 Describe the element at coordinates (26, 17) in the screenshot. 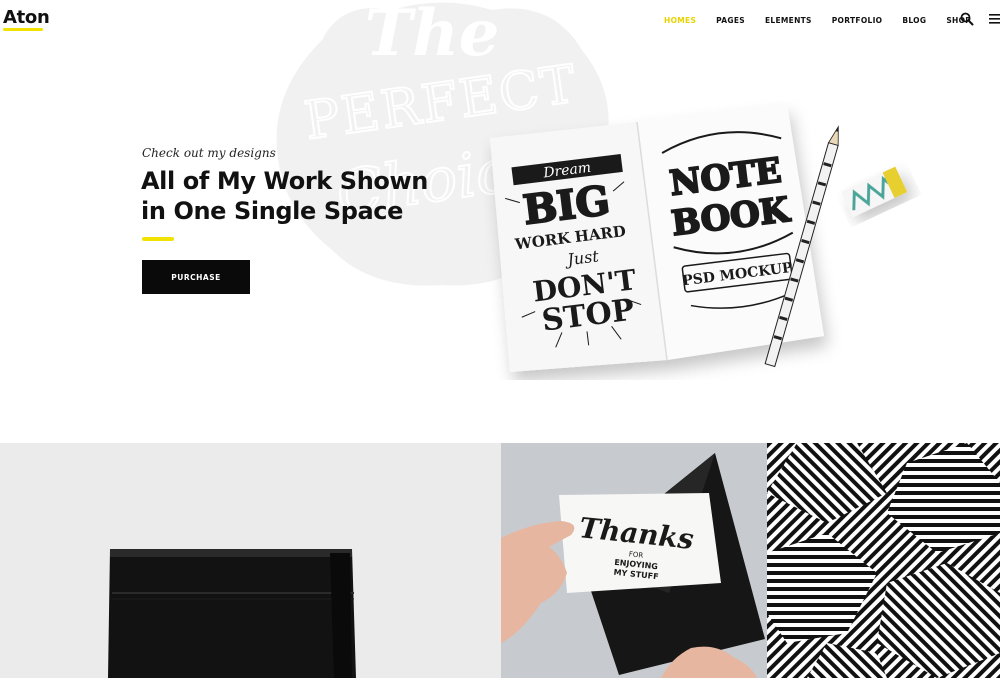

I see `site-logo: Aton` at that location.